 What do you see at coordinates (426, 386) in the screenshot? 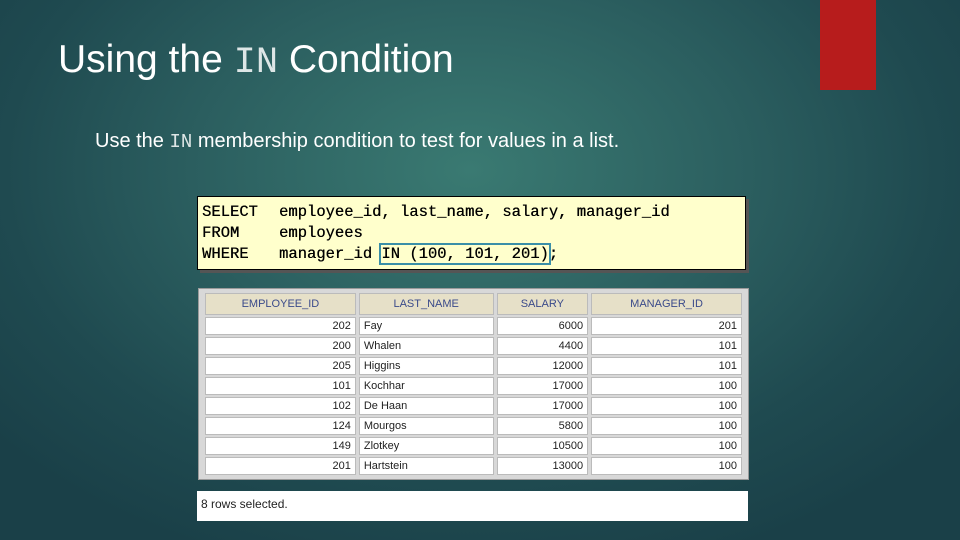
I see `cell-last-name: Kochhar` at bounding box center [426, 386].